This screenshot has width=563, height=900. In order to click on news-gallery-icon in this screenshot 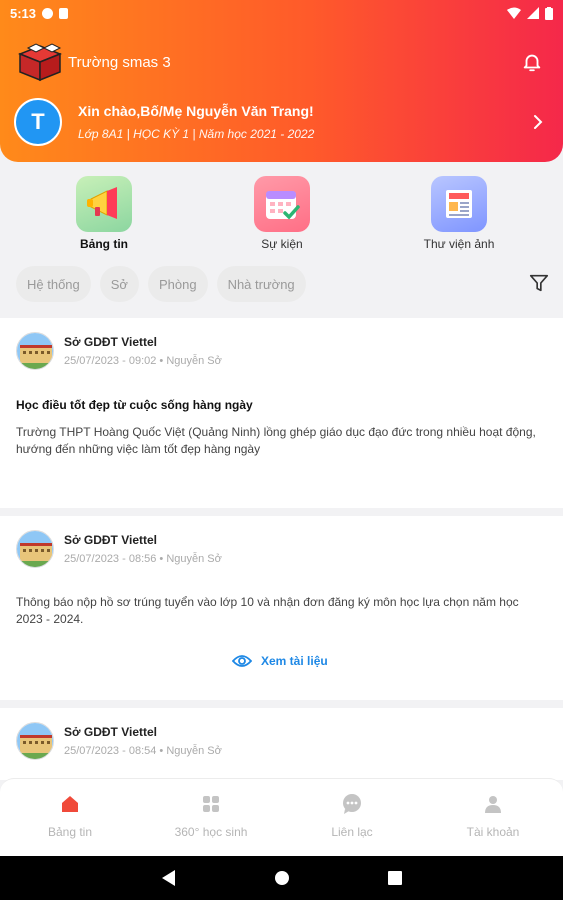, I will do `click(459, 204)`.